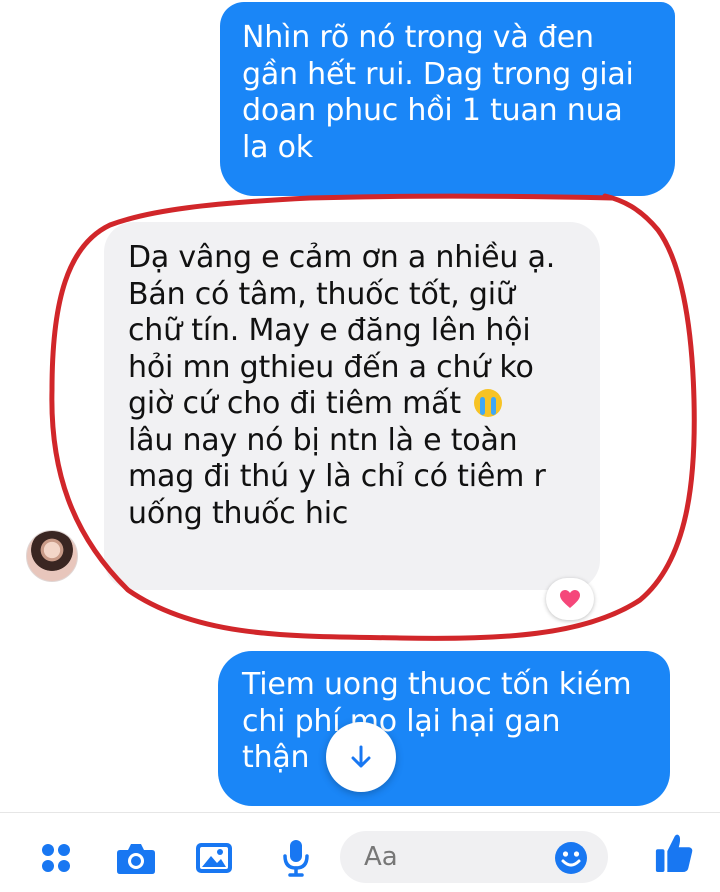 This screenshot has height=892, width=720. I want to click on scroll-to-bottom-button, so click(361, 757).